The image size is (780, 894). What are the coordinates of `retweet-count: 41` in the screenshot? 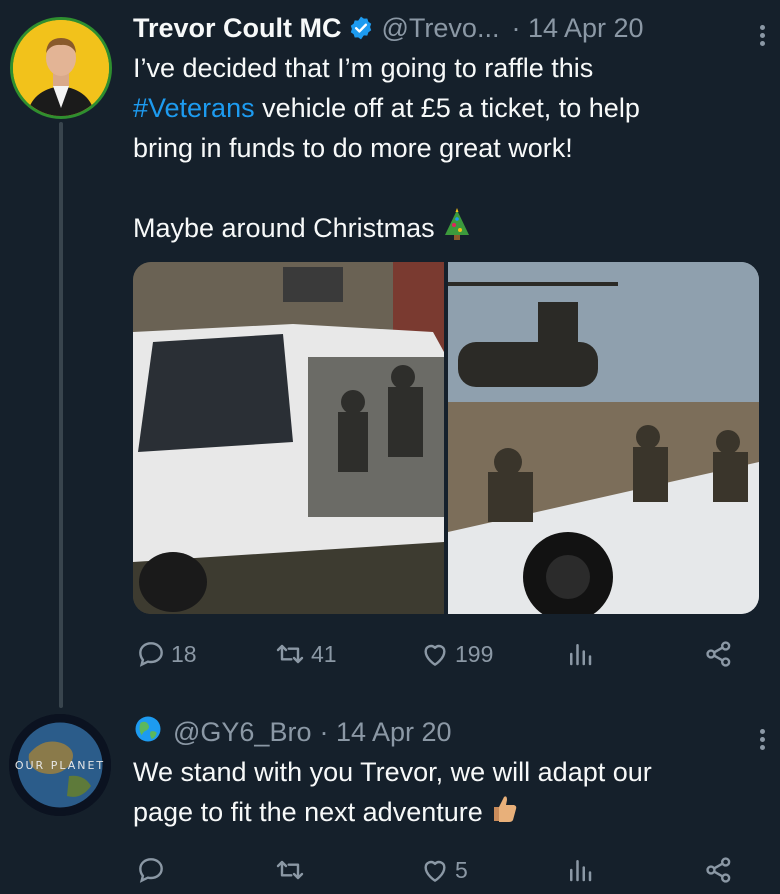 It's located at (324, 653).